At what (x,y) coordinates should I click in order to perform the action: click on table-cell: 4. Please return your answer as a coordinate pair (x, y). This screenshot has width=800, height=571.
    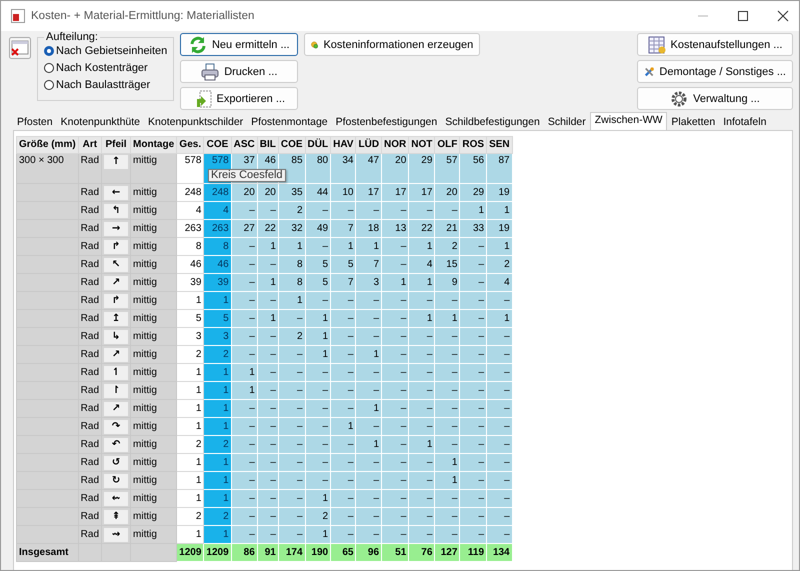
    Looking at the image, I should click on (190, 211).